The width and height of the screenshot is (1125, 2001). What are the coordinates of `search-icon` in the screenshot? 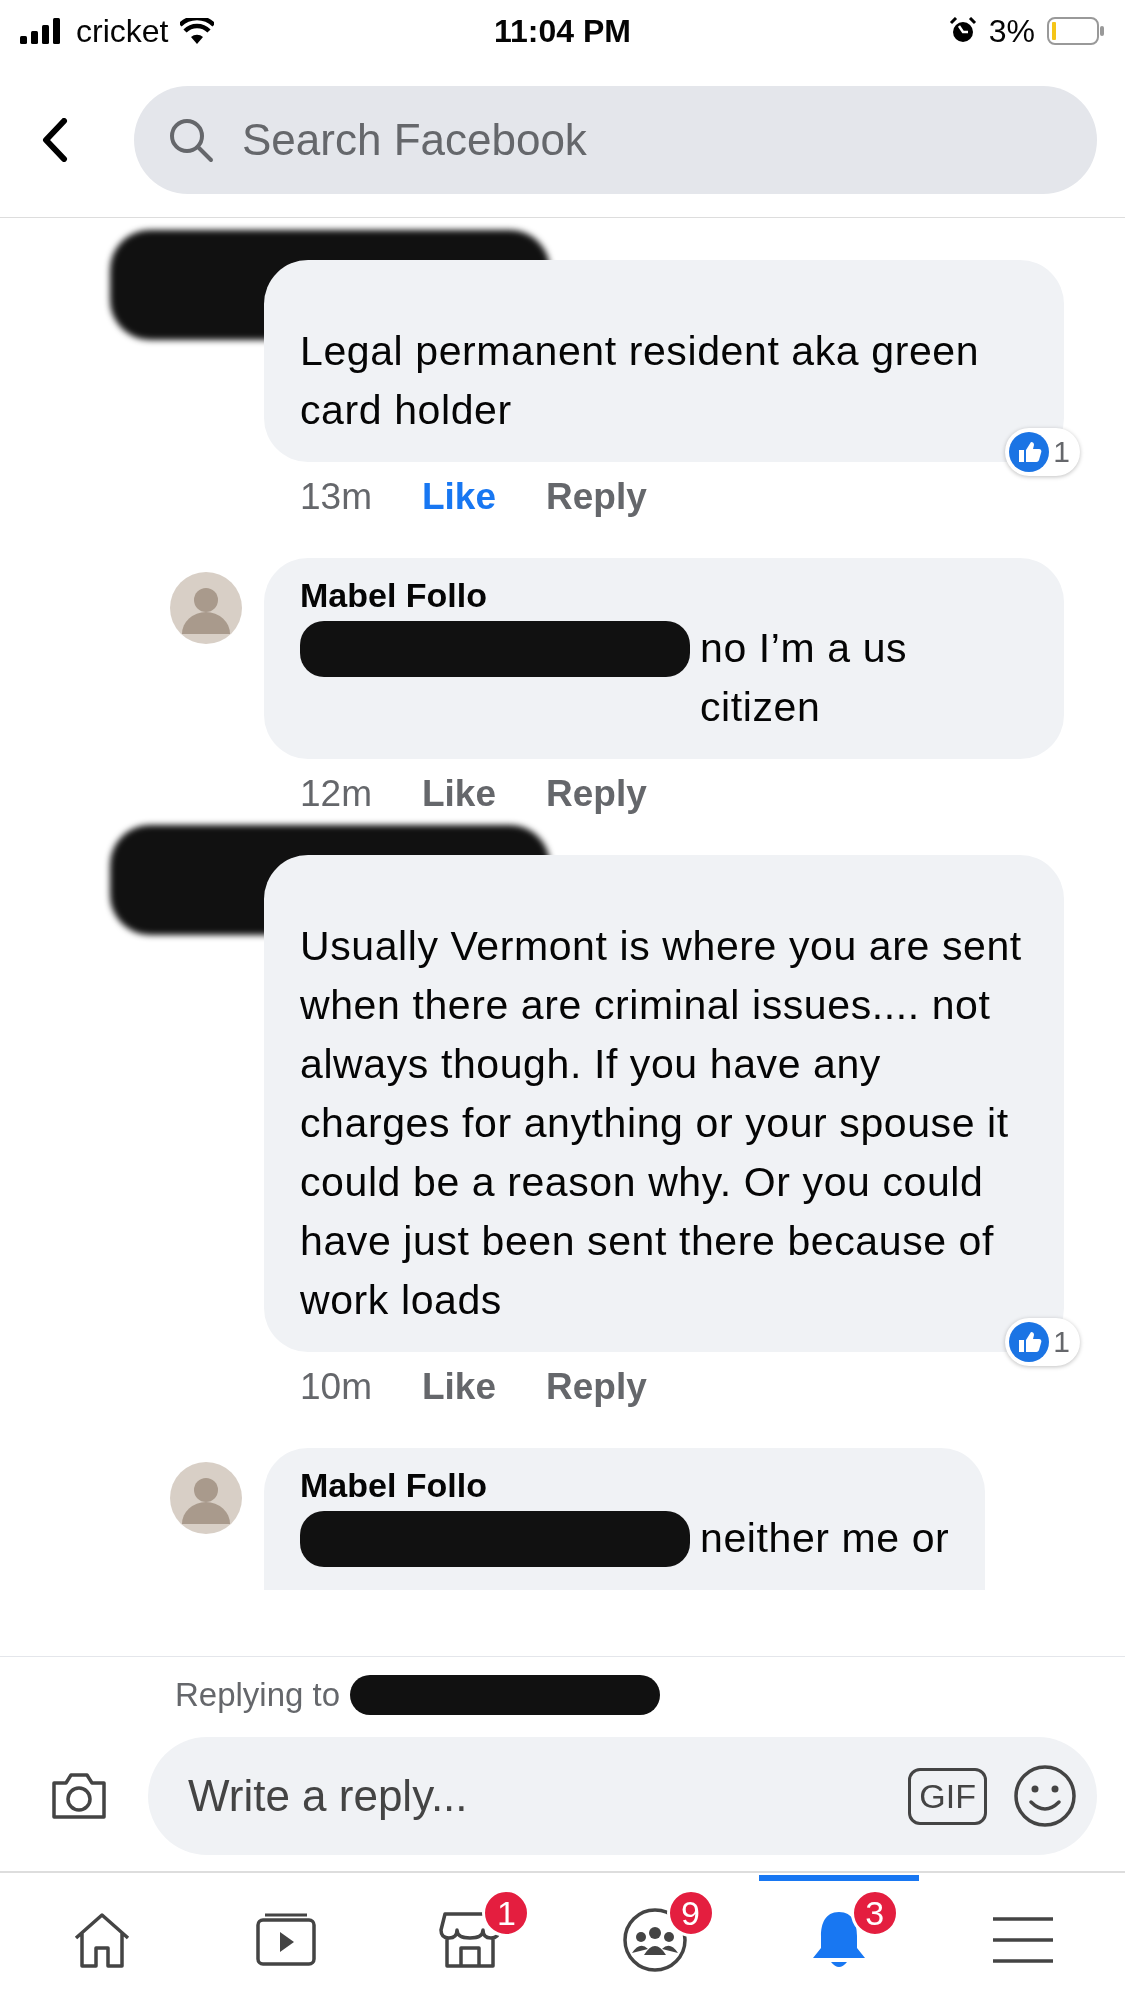 It's located at (191, 139).